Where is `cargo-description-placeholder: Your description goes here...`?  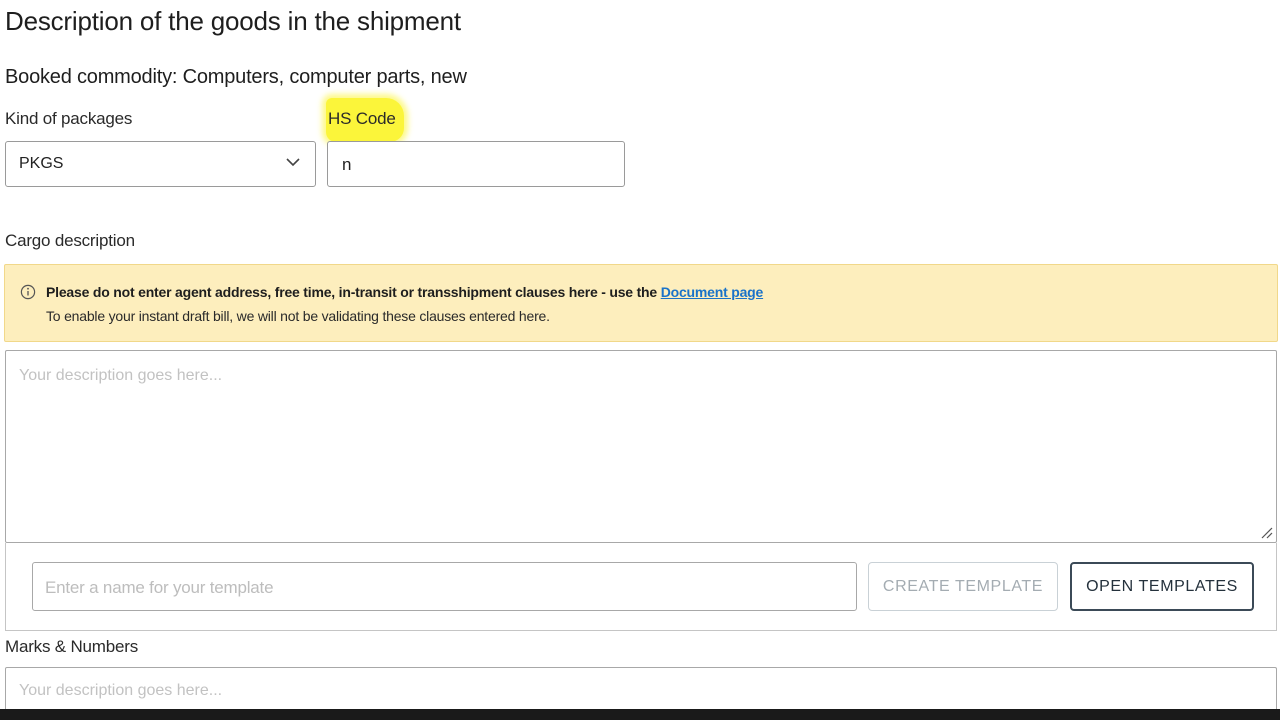
cargo-description-placeholder: Your description goes here... is located at coordinates (121, 375).